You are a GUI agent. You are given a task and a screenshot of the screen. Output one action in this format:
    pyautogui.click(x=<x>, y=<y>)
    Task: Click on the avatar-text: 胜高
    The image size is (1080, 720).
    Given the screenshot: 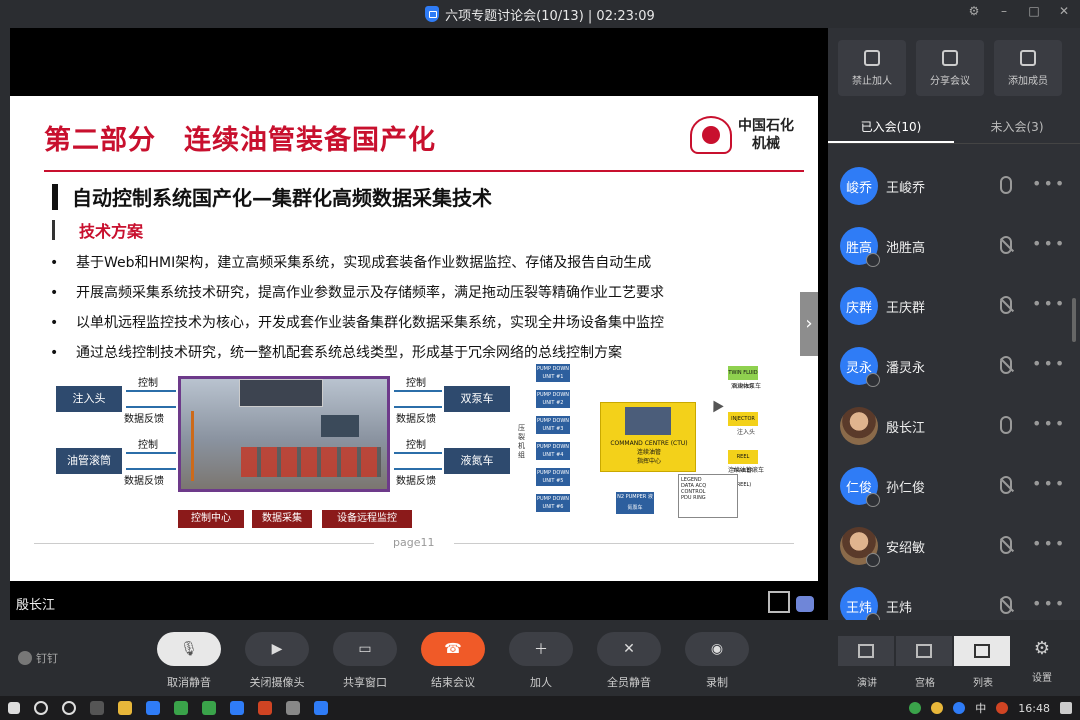 What is the action you would take?
    pyautogui.click(x=858, y=248)
    